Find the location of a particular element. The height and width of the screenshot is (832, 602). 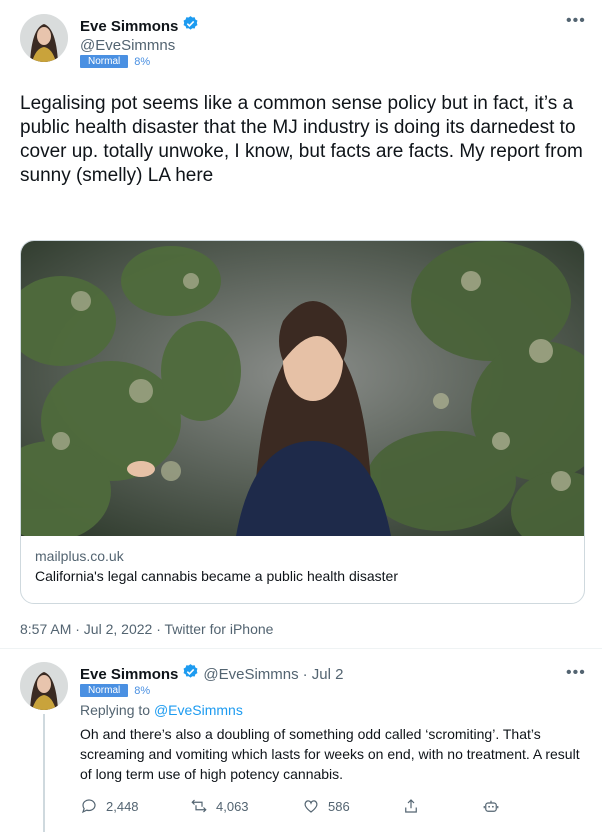

share-action is located at coordinates (411, 806).